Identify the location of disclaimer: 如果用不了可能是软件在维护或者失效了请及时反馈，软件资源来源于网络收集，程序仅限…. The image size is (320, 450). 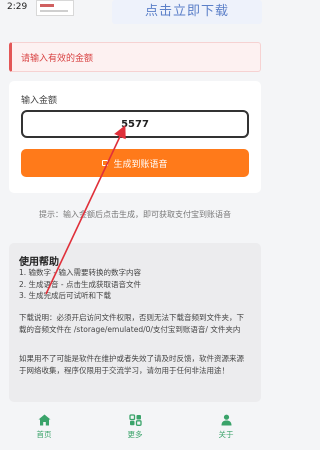
(131, 364).